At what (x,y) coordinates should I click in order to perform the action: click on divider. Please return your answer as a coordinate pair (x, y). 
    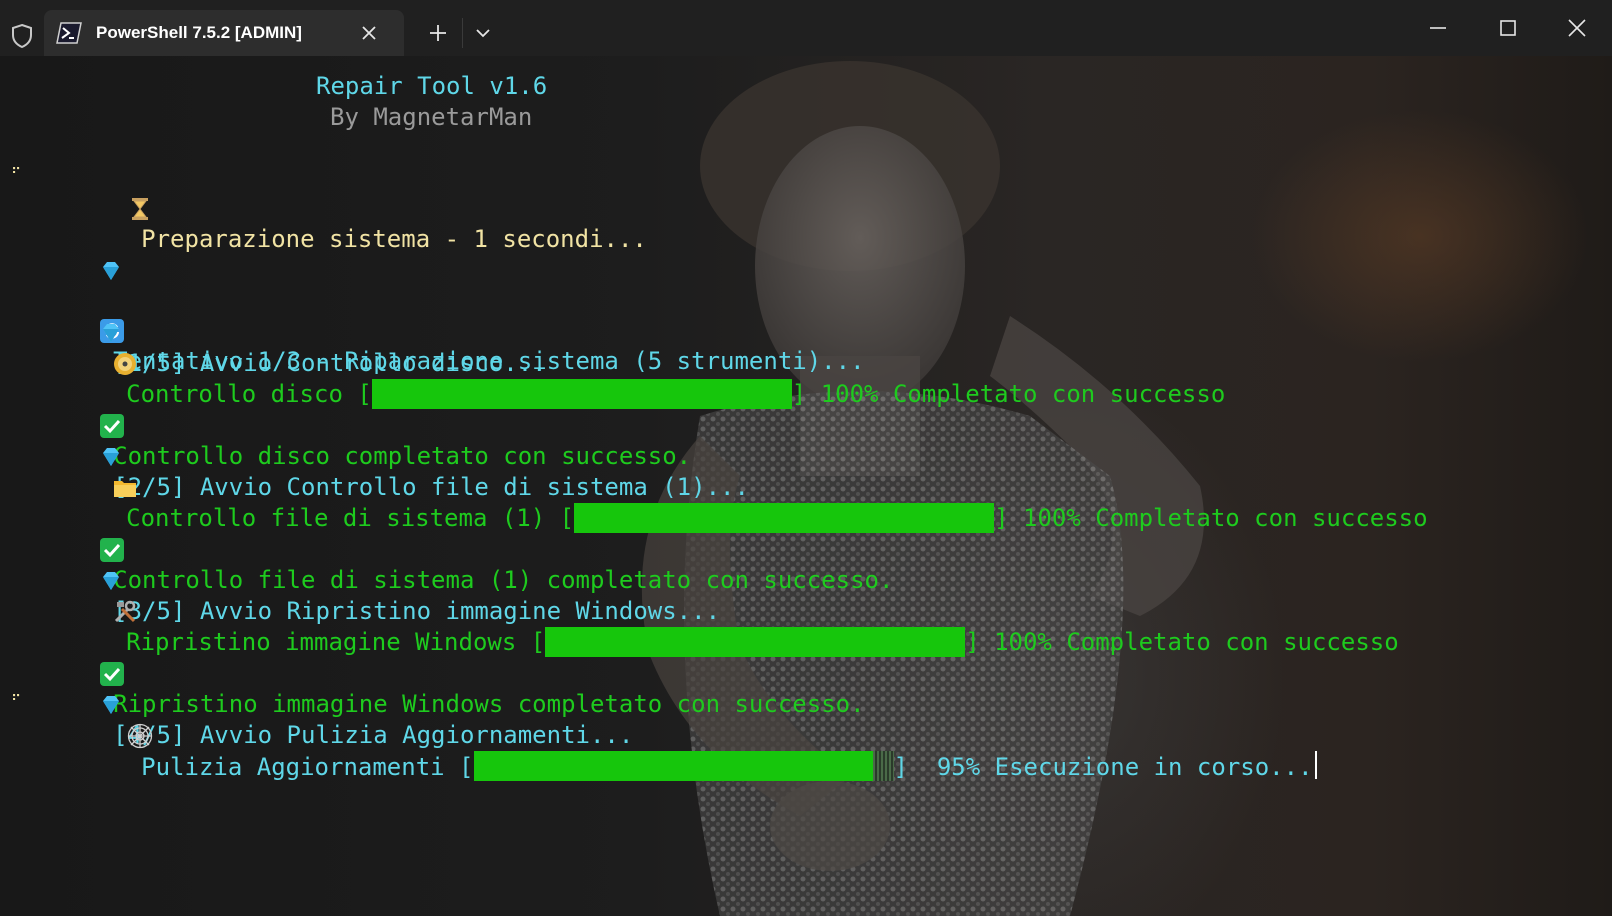
    Looking at the image, I should click on (462, 33).